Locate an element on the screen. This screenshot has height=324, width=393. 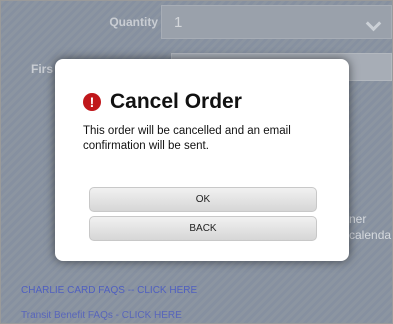
quantity-select: 1 is located at coordinates (276, 22).